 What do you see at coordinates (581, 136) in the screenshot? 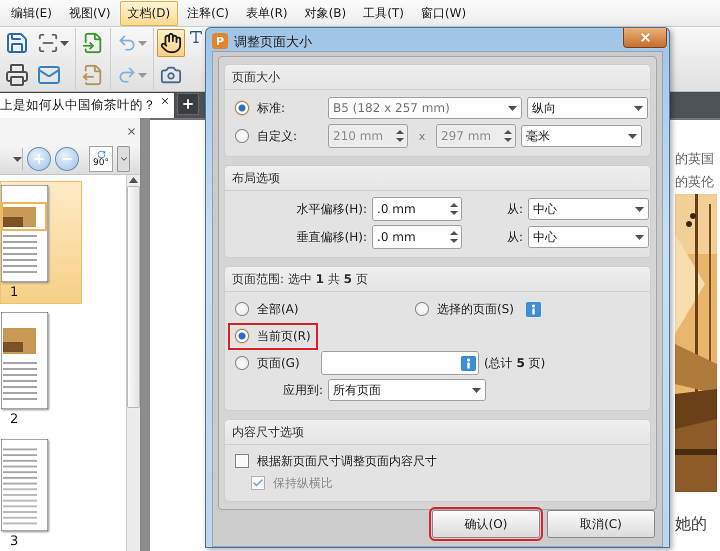
I see `dropdown: 毫米` at bounding box center [581, 136].